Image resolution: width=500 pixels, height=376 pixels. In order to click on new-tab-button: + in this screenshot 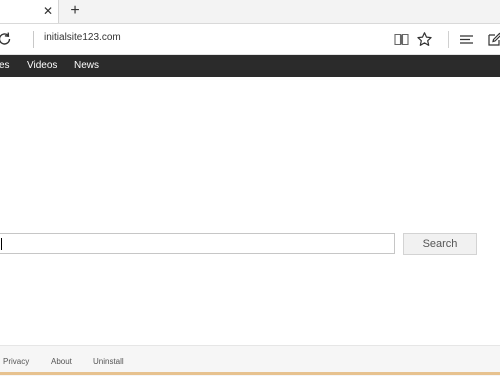, I will do `click(75, 11)`.